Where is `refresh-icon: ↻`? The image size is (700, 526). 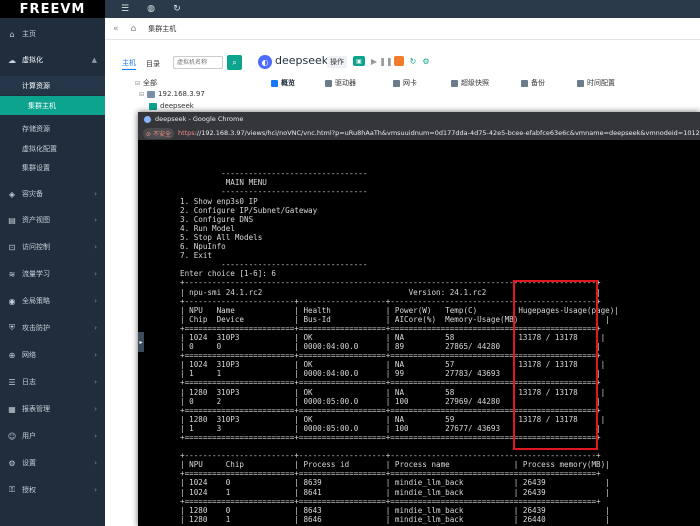 refresh-icon: ↻ is located at coordinates (177, 9).